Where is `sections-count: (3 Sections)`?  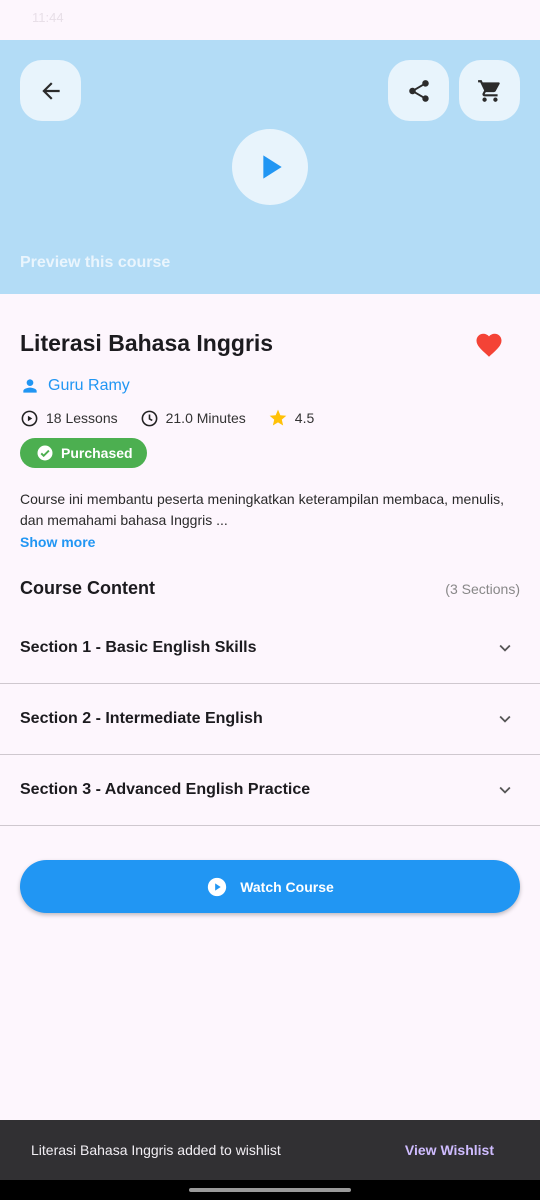 sections-count: (3 Sections) is located at coordinates (482, 589).